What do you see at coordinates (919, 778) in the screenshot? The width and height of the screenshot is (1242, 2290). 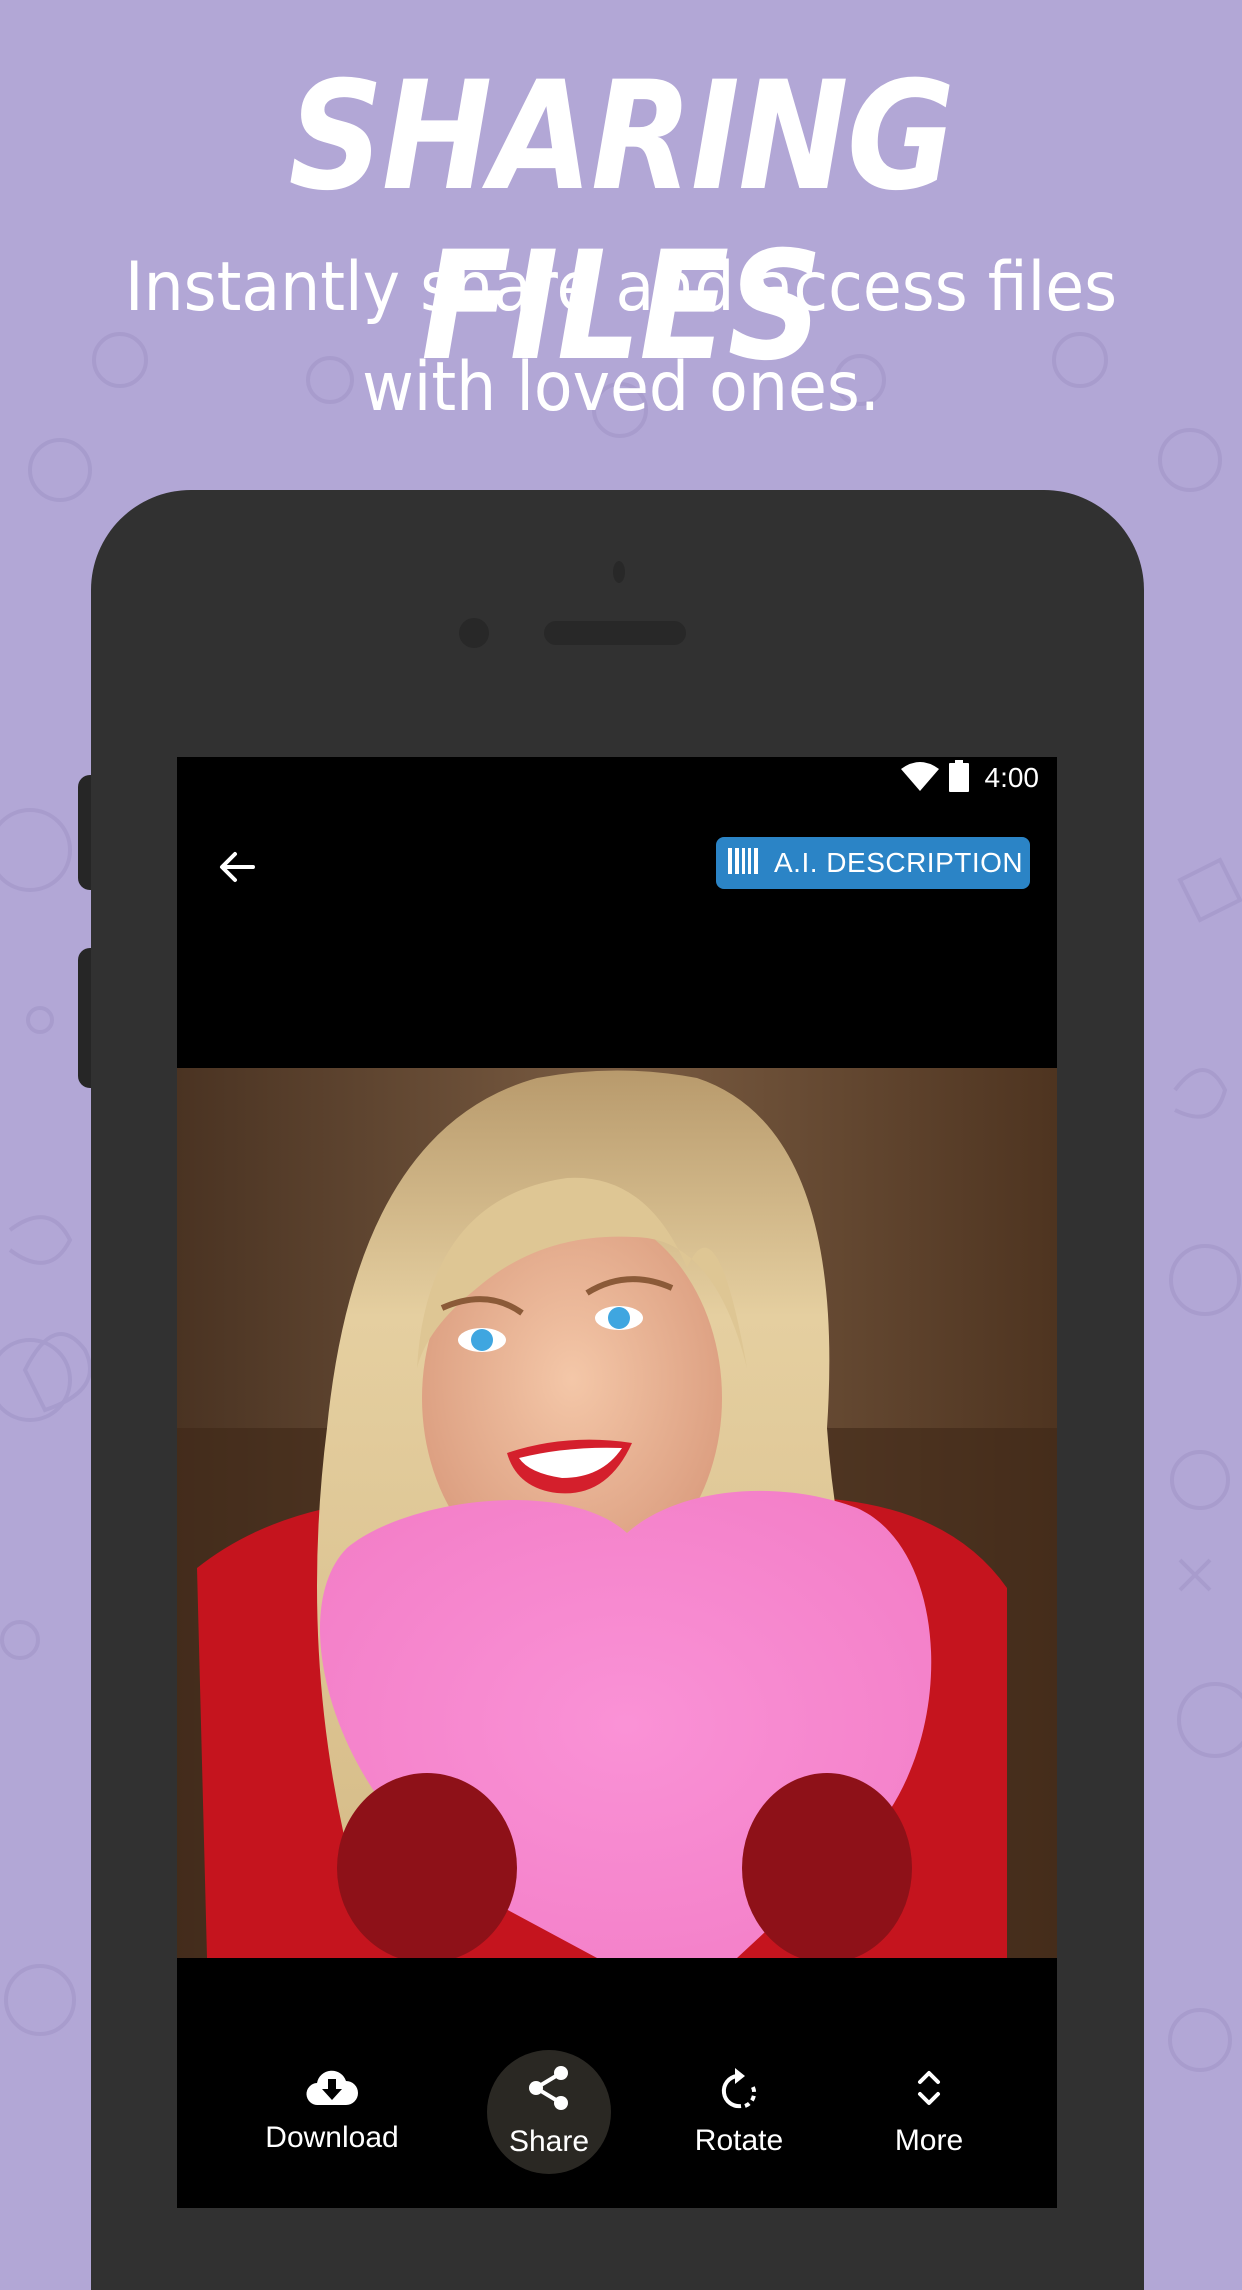 I see `wifi-icon` at bounding box center [919, 778].